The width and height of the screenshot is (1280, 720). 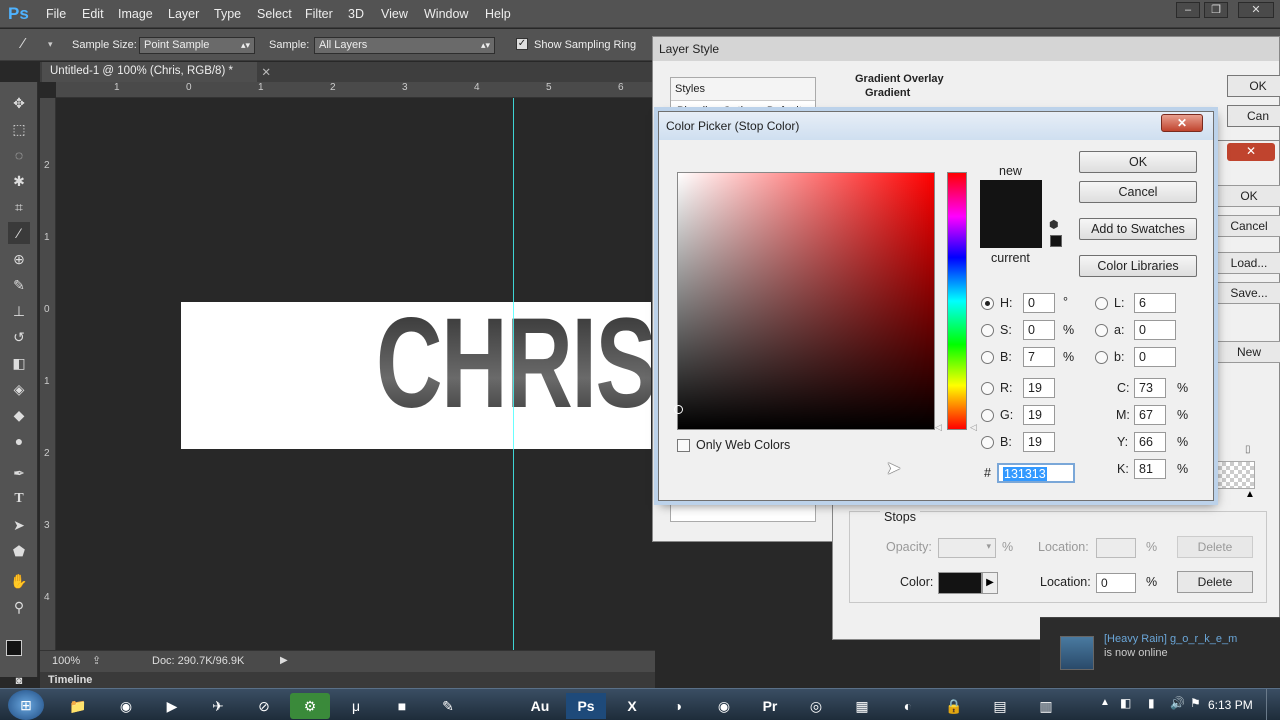 What do you see at coordinates (1056, 241) in the screenshot?
I see `web-safe-swatch-icon` at bounding box center [1056, 241].